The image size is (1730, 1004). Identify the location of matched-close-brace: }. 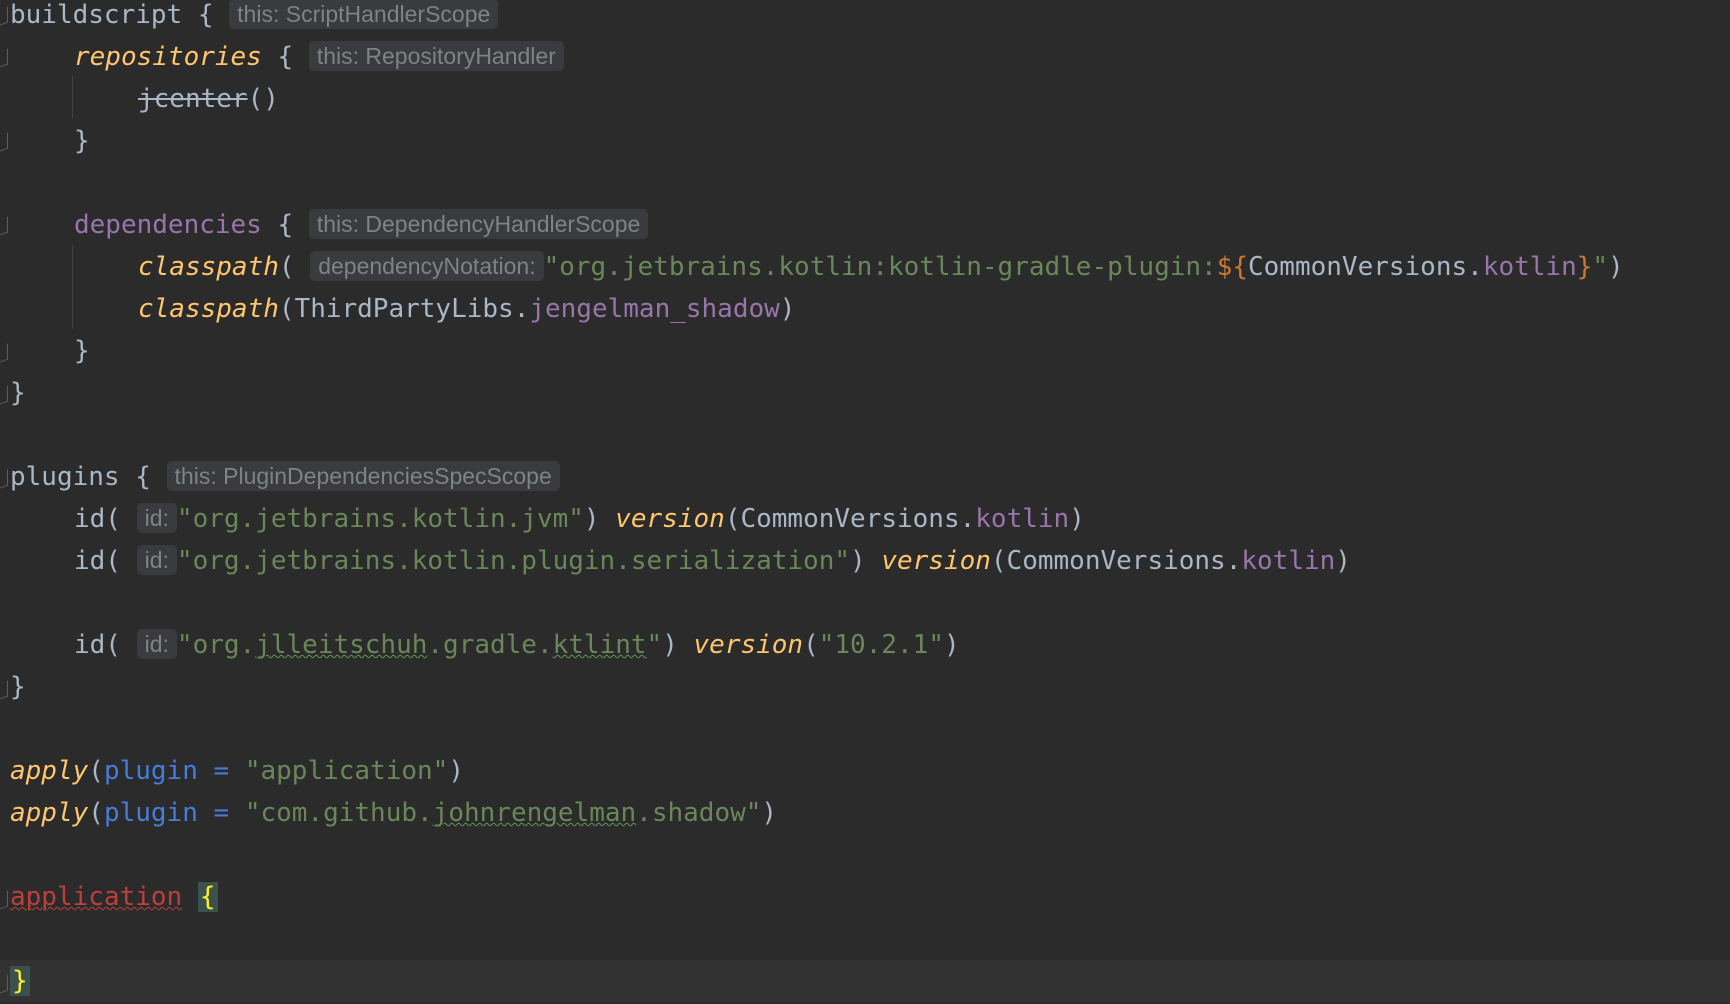
(20, 981).